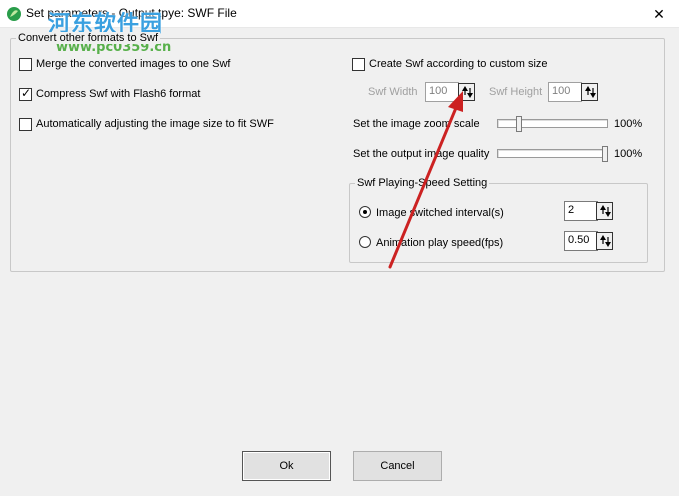 This screenshot has width=679, height=496. What do you see at coordinates (498, 223) in the screenshot?
I see `speed-group-box` at bounding box center [498, 223].